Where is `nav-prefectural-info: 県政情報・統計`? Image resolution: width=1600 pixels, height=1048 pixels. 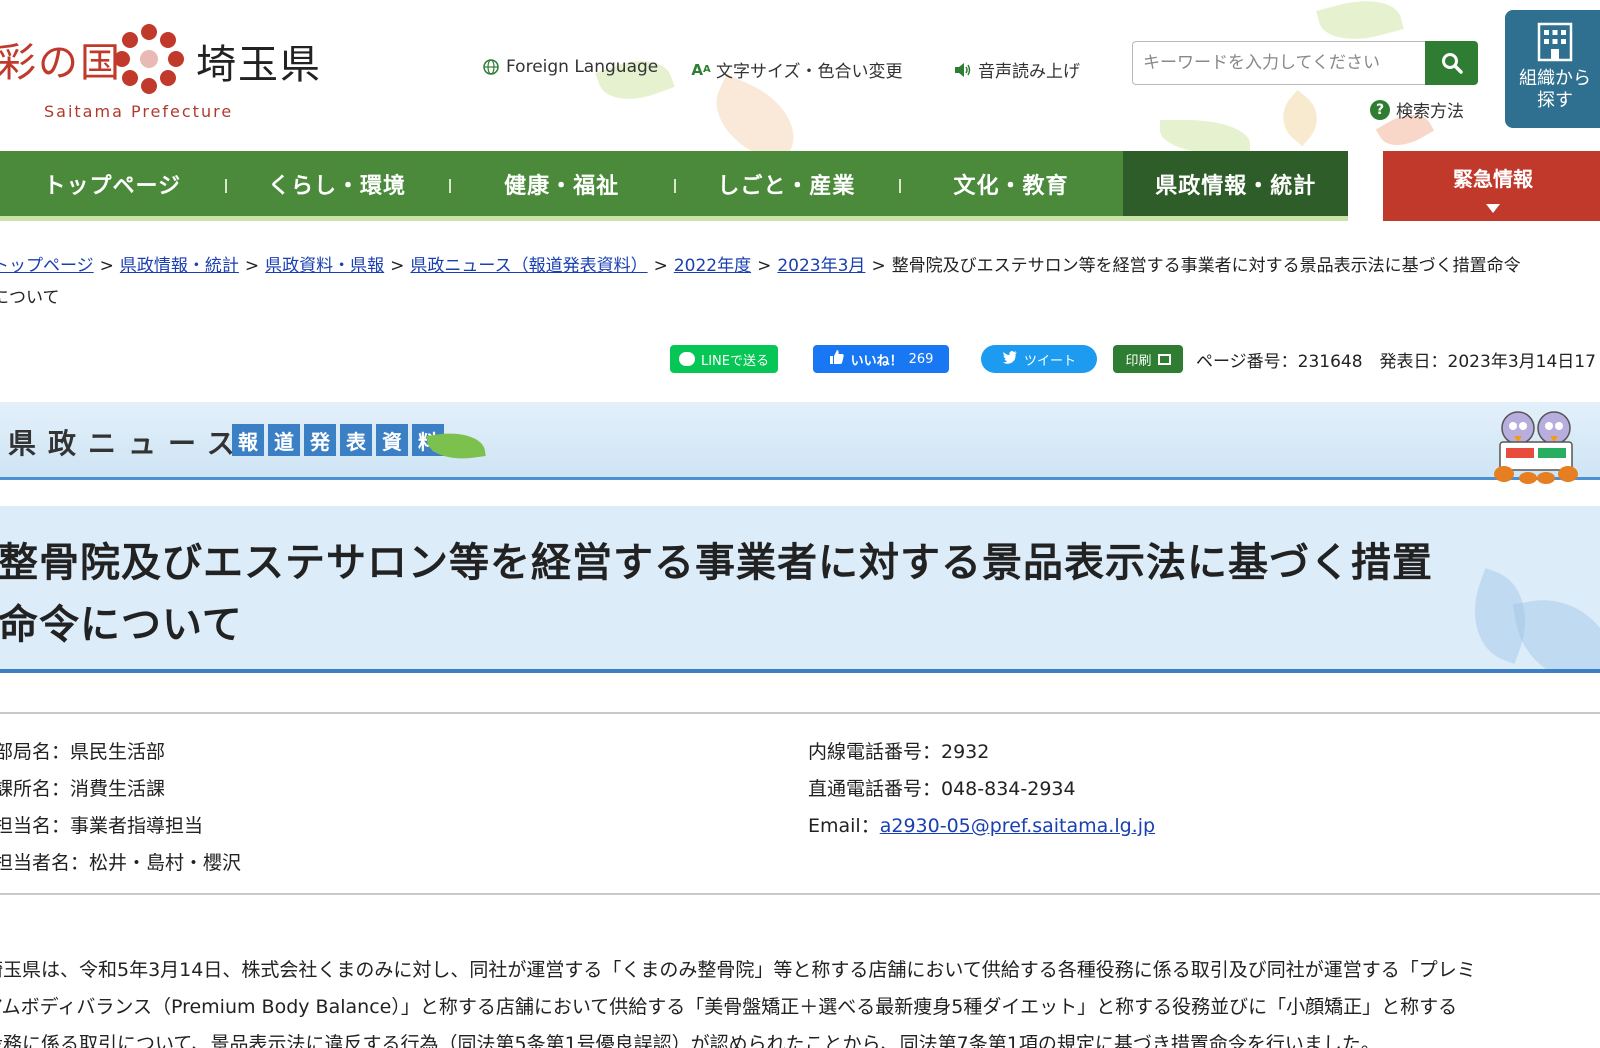 nav-prefectural-info: 県政情報・統計 is located at coordinates (1236, 183).